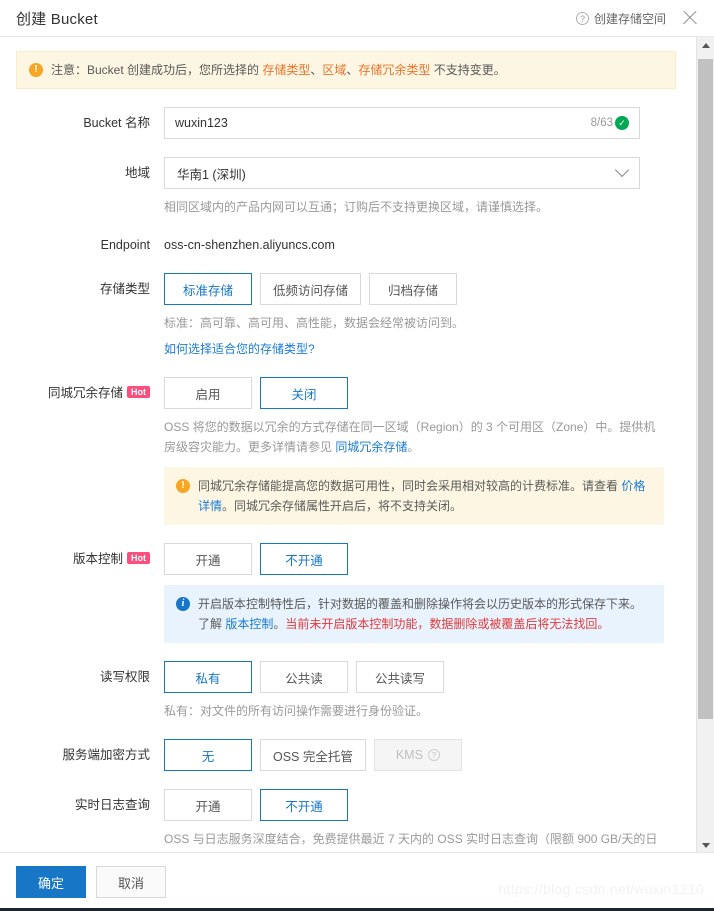 This screenshot has height=911, width=714. Describe the element at coordinates (249, 624) in the screenshot. I see `versioning-doc-link: 版本控制` at that location.